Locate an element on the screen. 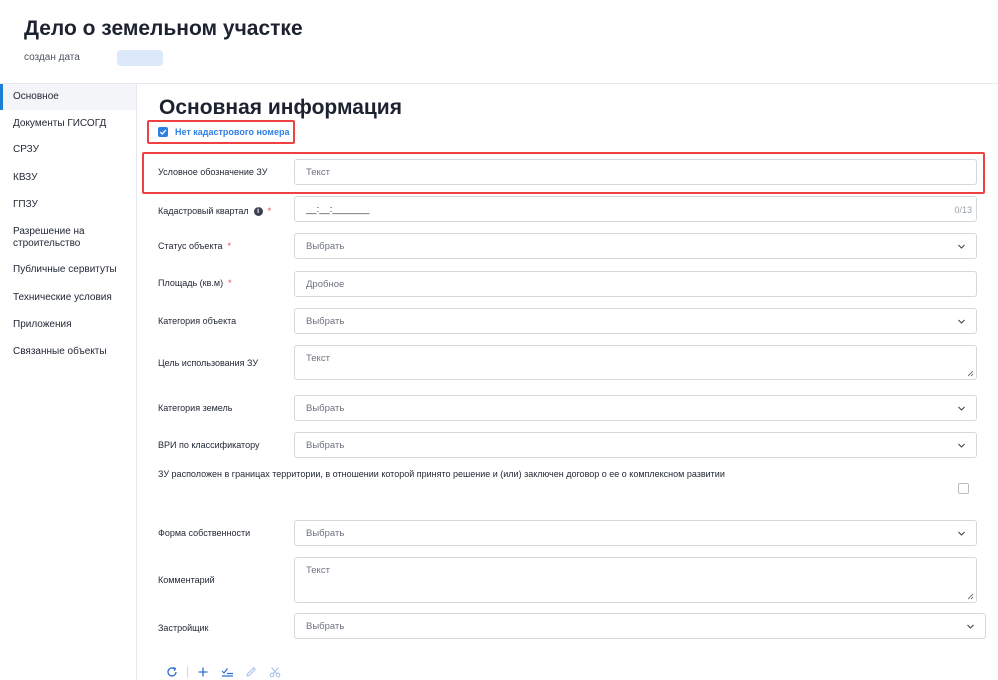 Image resolution: width=998 pixels, height=680 pixels. usage-purpose-placeholder: Текст is located at coordinates (318, 358).